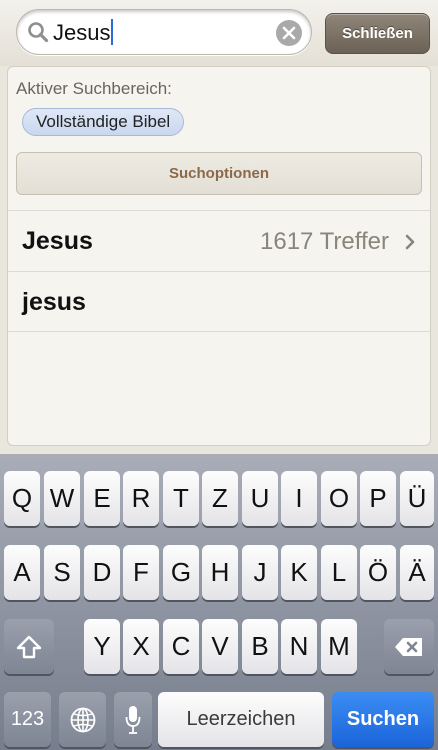 The image size is (438, 750). Describe the element at coordinates (241, 719) in the screenshot. I see `space-key: Leerzeichen` at that location.